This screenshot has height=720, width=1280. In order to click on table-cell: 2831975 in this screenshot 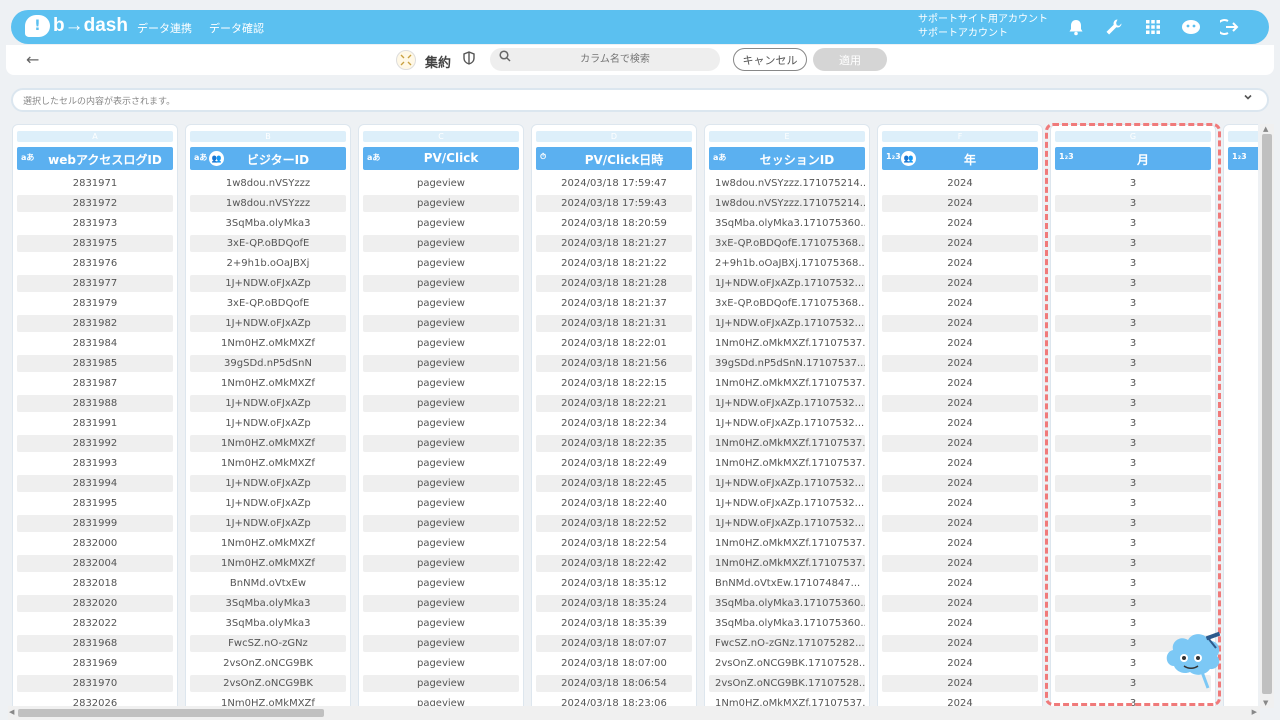, I will do `click(95, 243)`.